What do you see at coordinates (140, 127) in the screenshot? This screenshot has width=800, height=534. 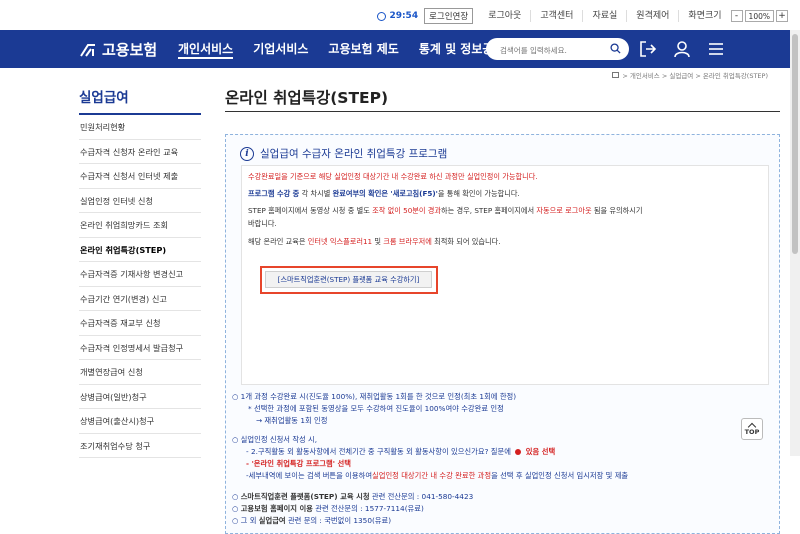 I see `sidebar-item-complaint-status: 민원처리현황` at bounding box center [140, 127].